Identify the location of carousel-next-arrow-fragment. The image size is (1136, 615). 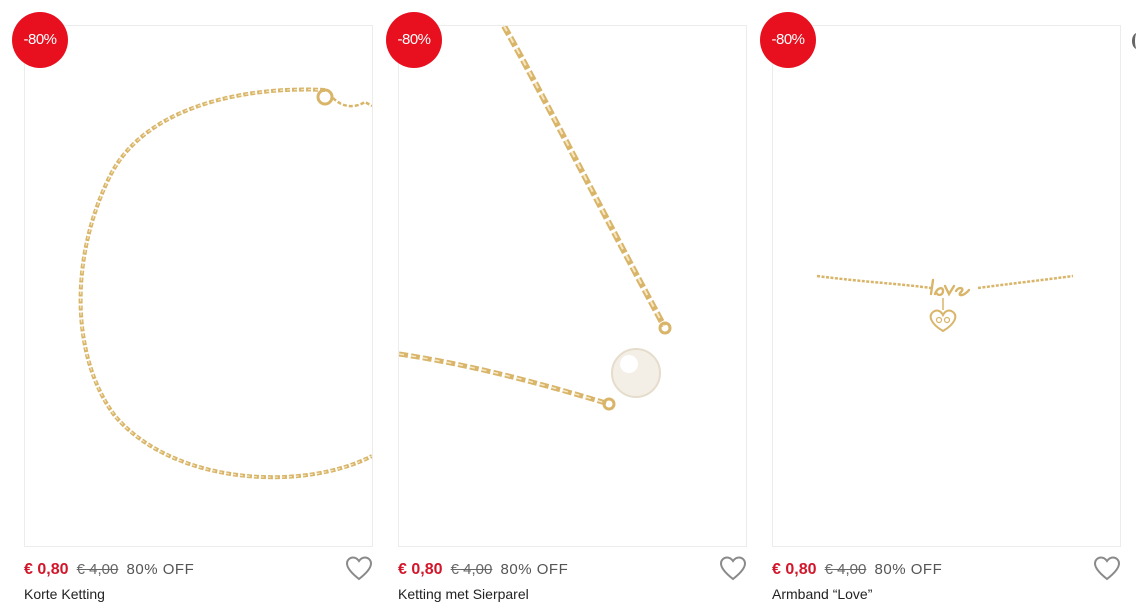
(1134, 41).